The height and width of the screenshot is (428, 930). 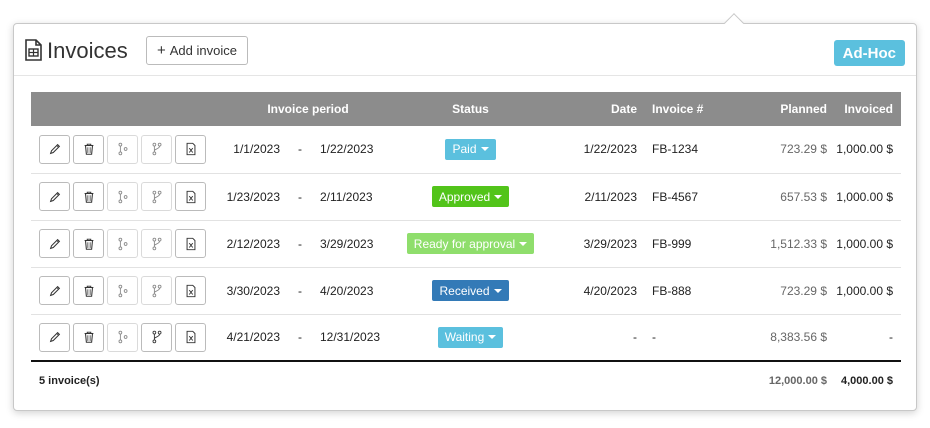 What do you see at coordinates (347, 290) in the screenshot?
I see `period-to: 4/20/2023` at bounding box center [347, 290].